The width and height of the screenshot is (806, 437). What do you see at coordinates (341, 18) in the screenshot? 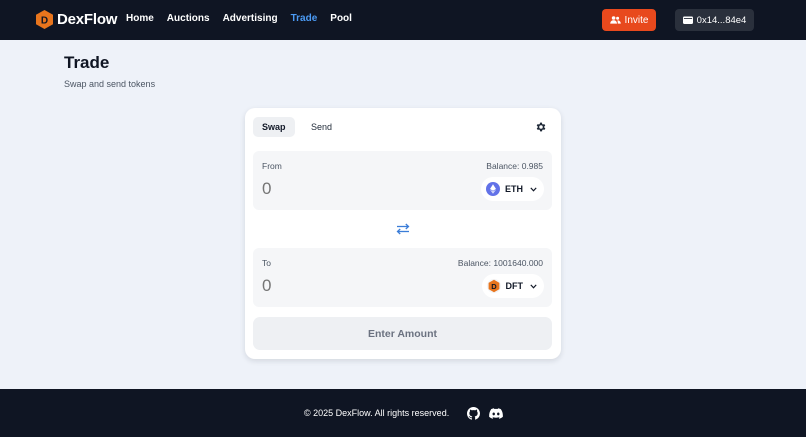
I see `nav-pool: Pool` at bounding box center [341, 18].